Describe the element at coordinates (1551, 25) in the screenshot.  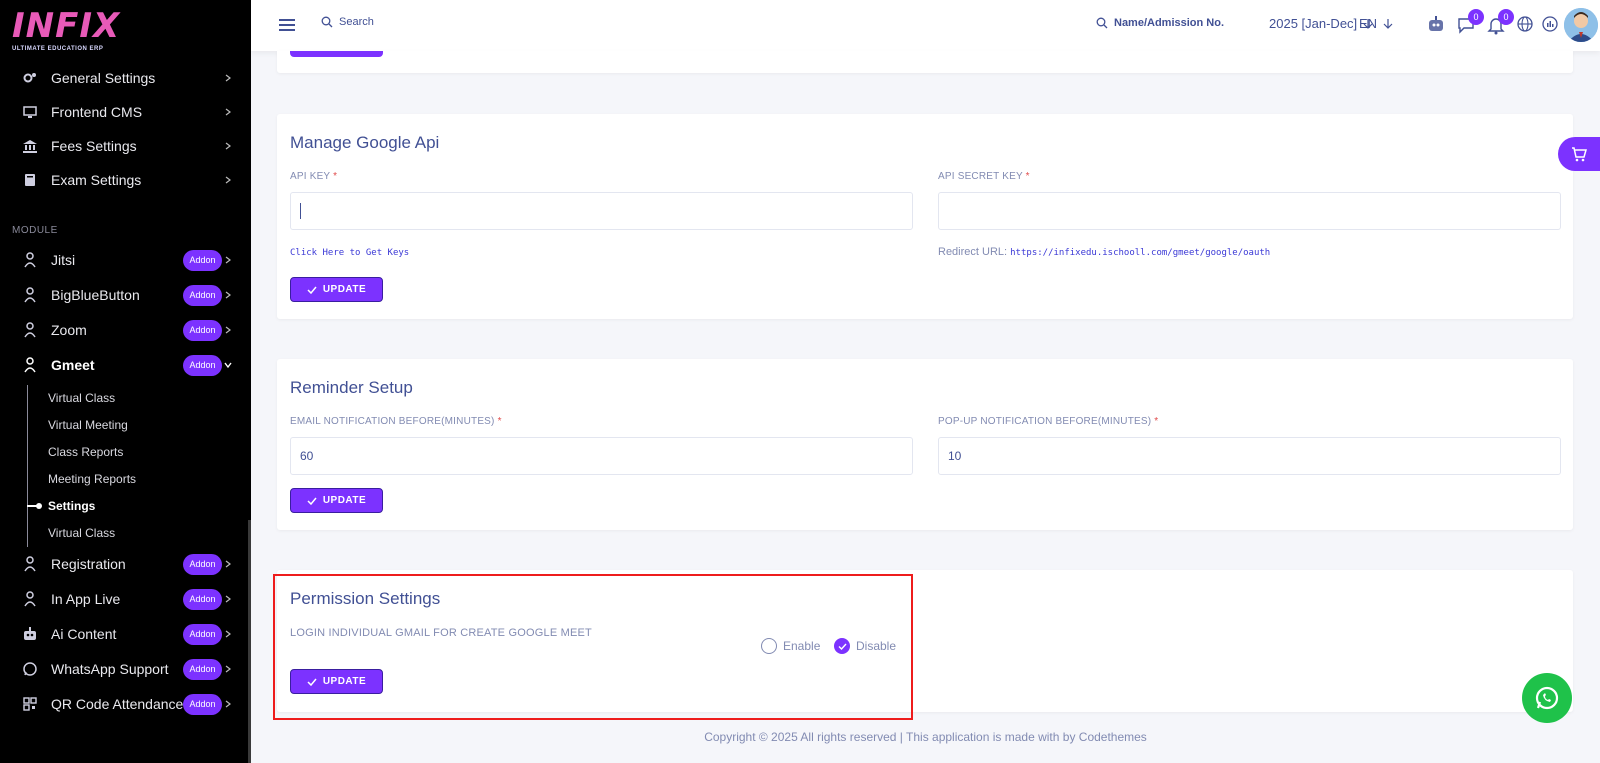
I see `reports-icon` at that location.